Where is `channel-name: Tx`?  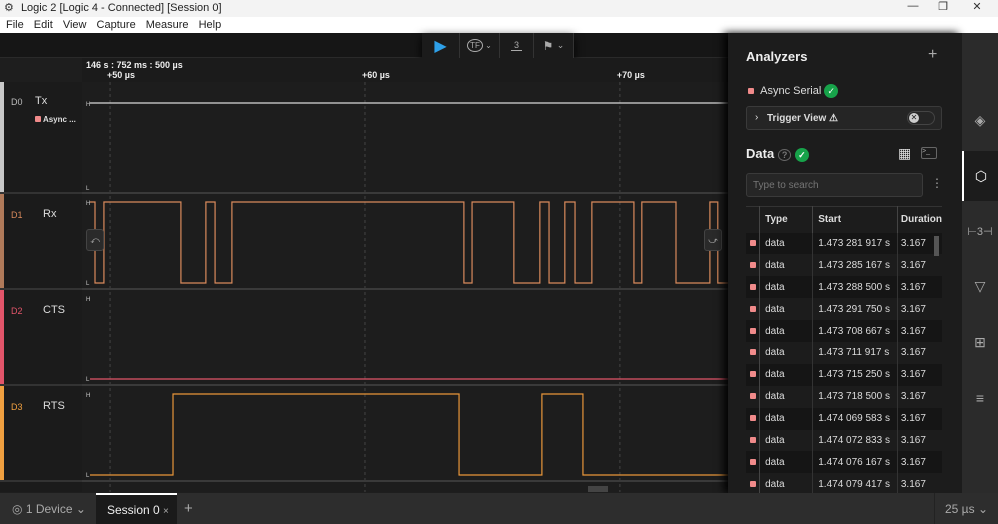 channel-name: Tx is located at coordinates (41, 101).